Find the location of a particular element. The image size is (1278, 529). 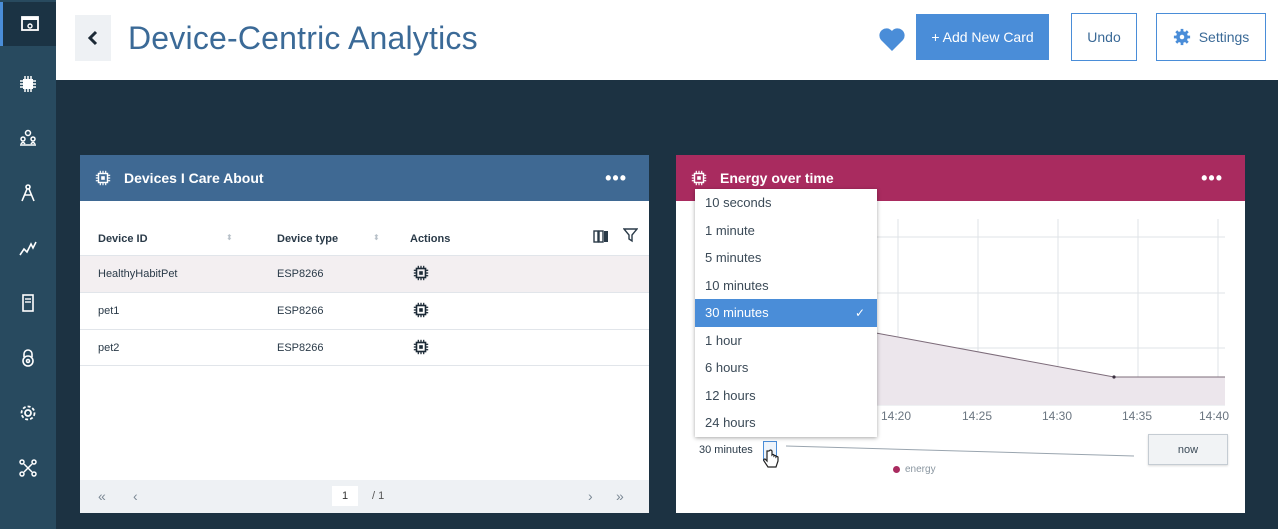

devices-card-header: Devices I Care About ••• is located at coordinates (364, 178).